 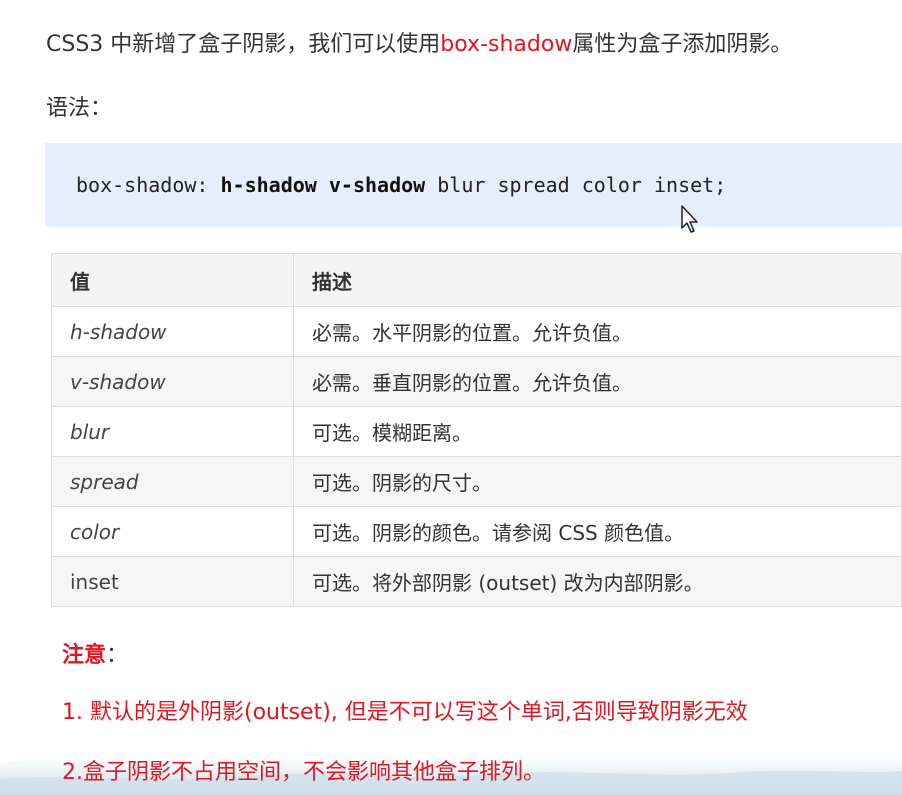 I want to click on row-description: 可选。阴影的尺寸。, so click(x=597, y=481).